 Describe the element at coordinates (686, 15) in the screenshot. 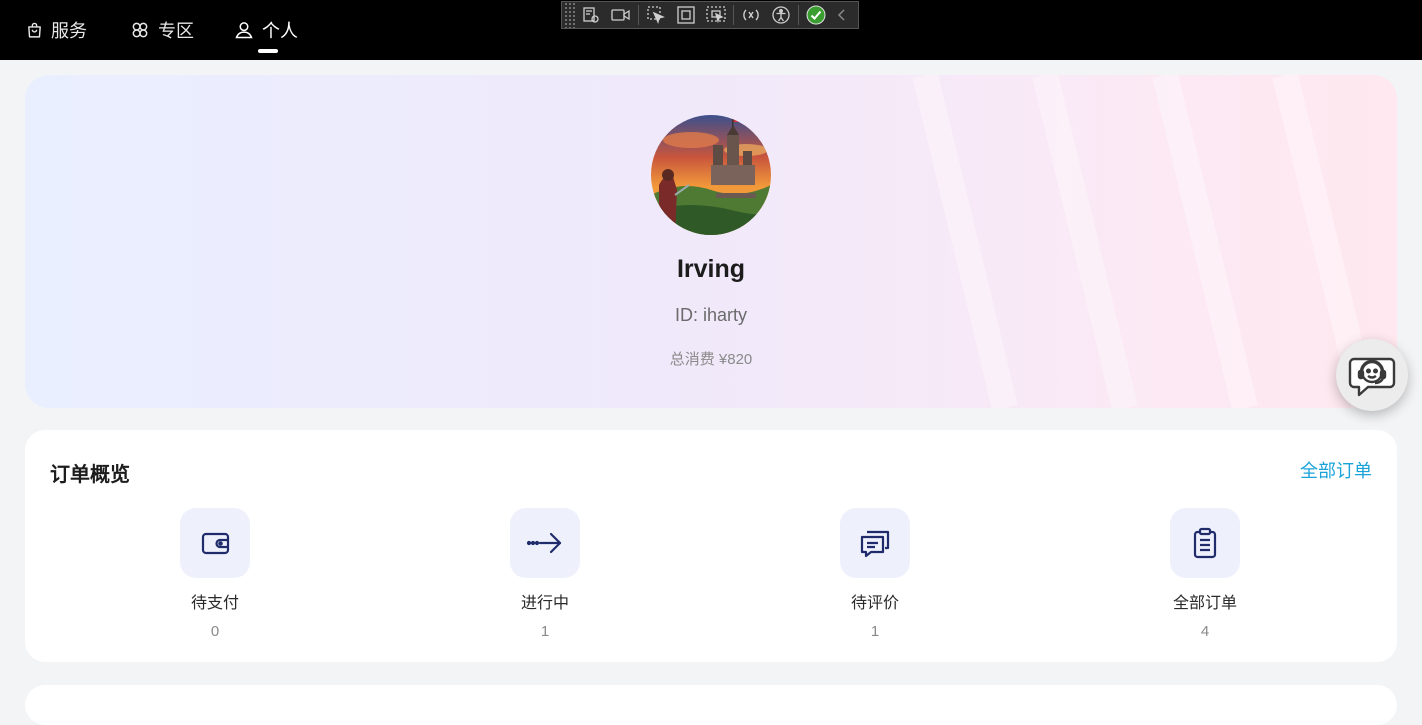

I see `layout-adorner-icon` at that location.